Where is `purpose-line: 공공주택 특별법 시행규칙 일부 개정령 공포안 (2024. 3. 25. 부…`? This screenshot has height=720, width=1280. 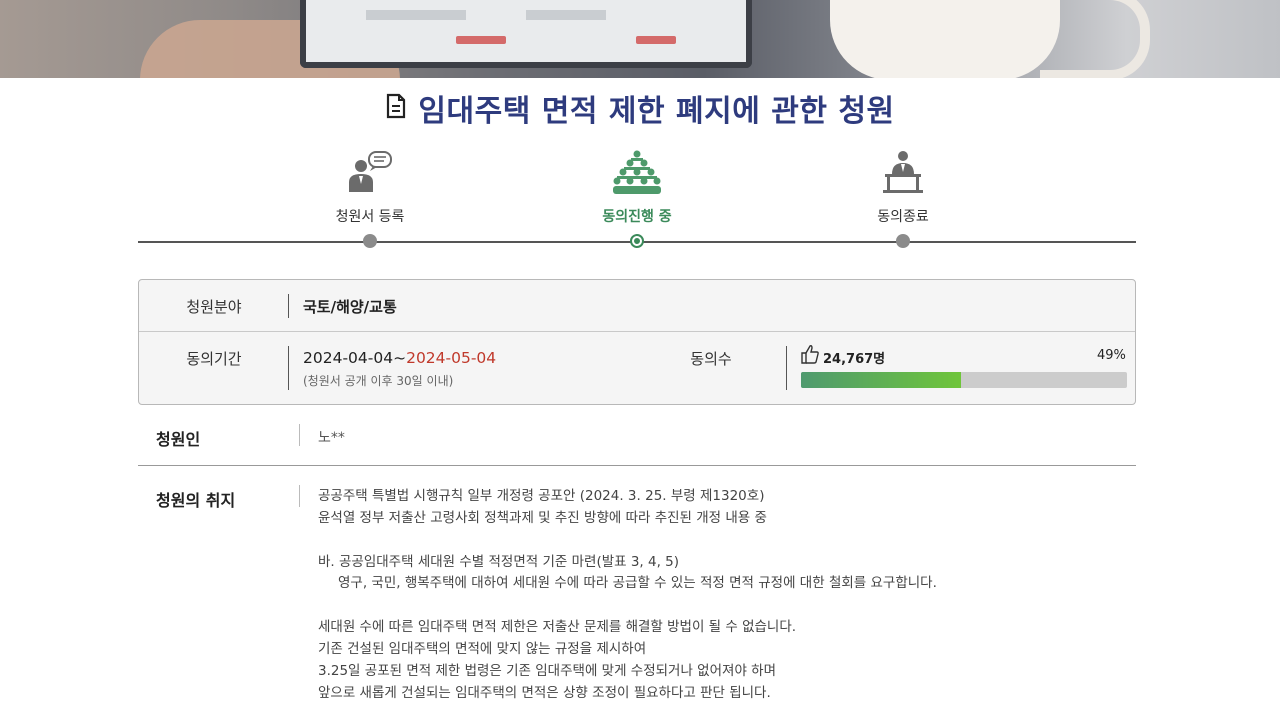 purpose-line: 공공주택 특별법 시행규칙 일부 개정령 공포안 (2024. 3. 25. 부… is located at coordinates (541, 496).